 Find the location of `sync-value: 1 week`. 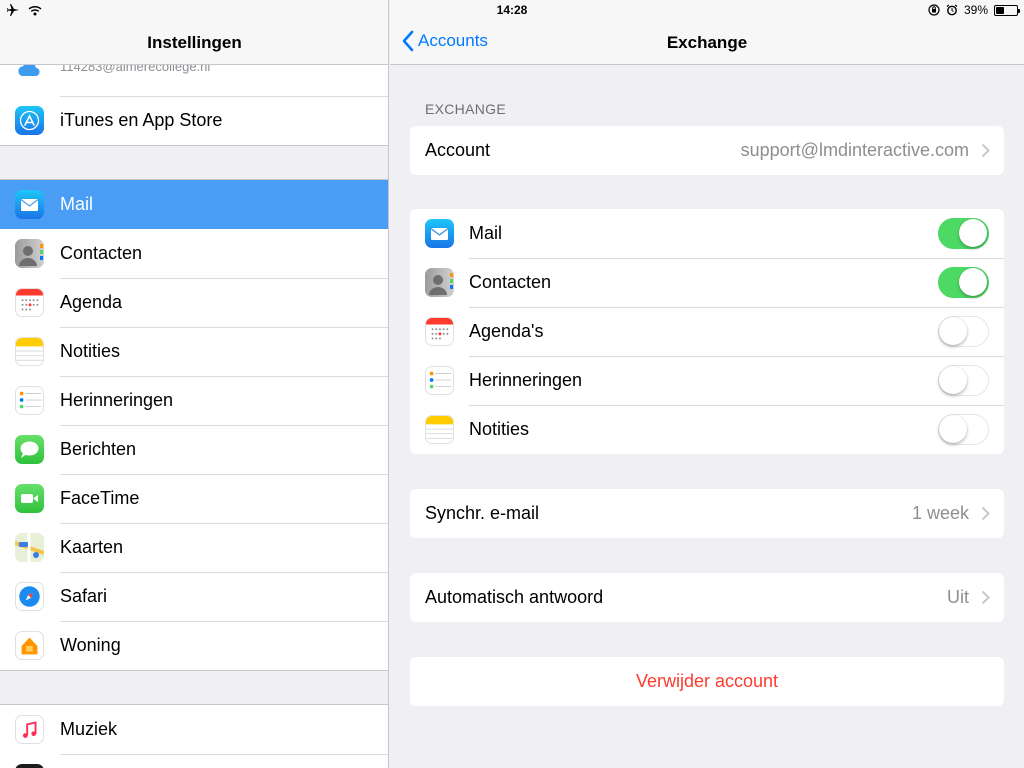

sync-value: 1 week is located at coordinates (940, 513).